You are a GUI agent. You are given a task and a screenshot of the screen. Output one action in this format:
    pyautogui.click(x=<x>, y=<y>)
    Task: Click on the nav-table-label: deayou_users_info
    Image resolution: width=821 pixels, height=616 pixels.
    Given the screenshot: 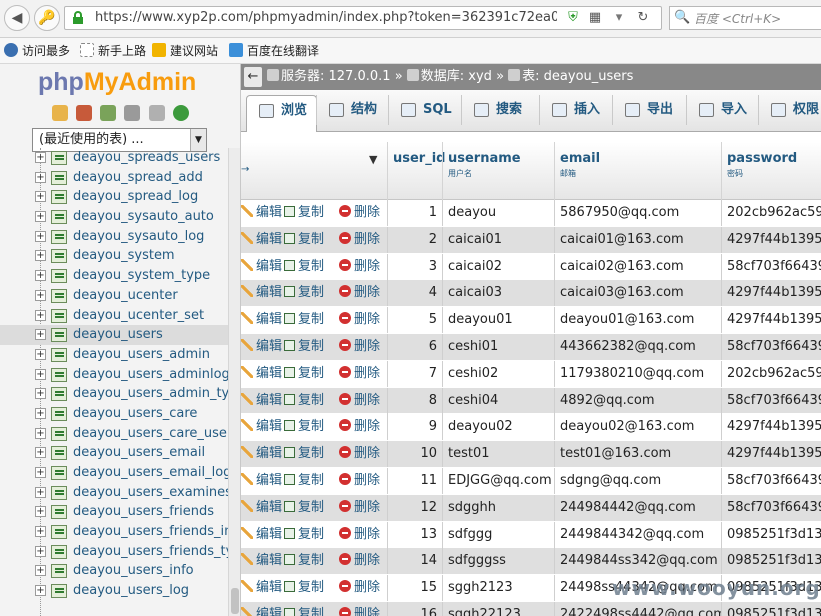 What is the action you would take?
    pyautogui.click(x=133, y=571)
    